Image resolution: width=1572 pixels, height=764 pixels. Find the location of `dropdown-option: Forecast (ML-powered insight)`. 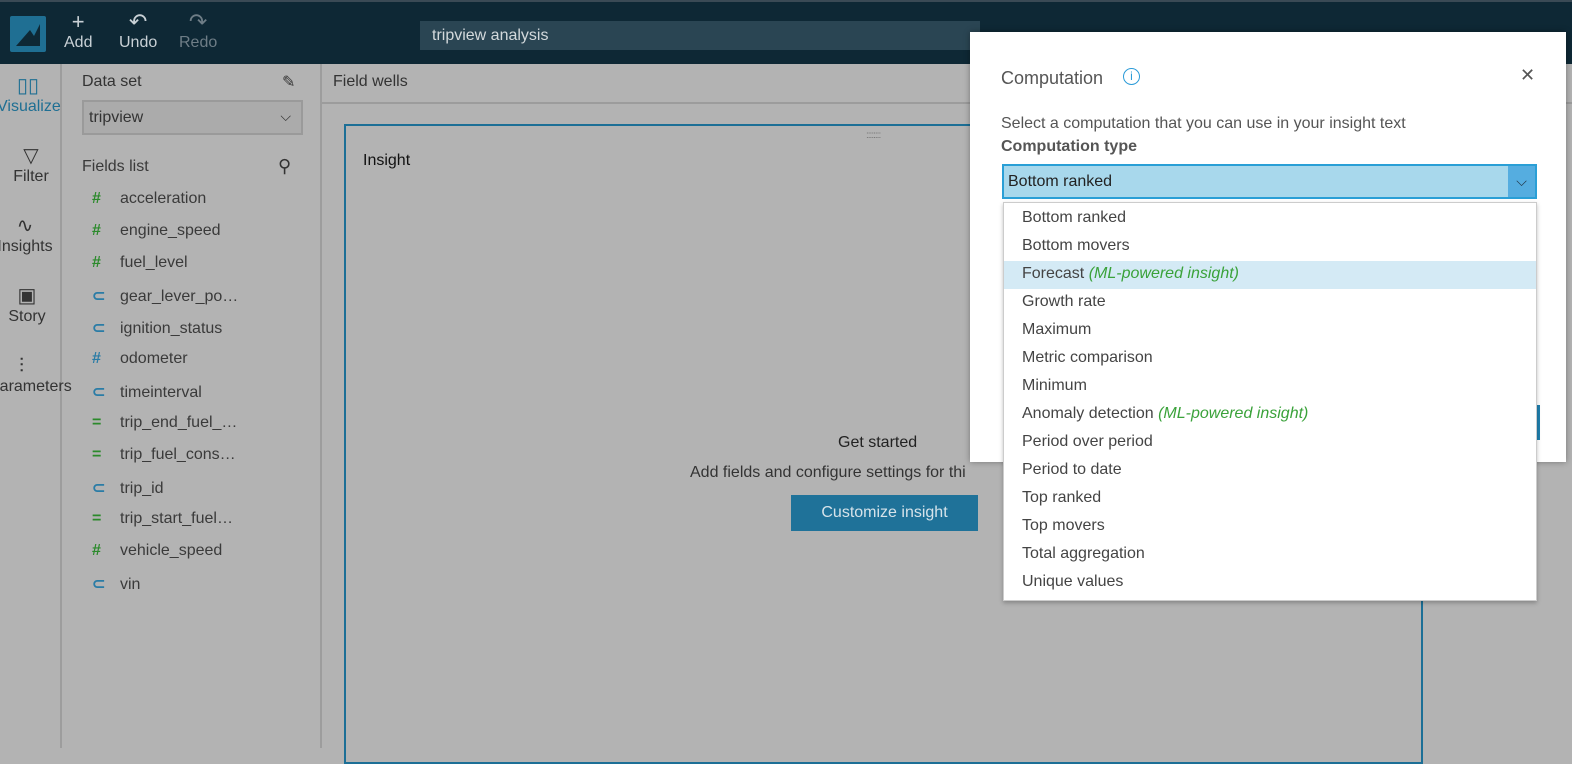

dropdown-option: Forecast (ML-powered insight) is located at coordinates (1270, 275).